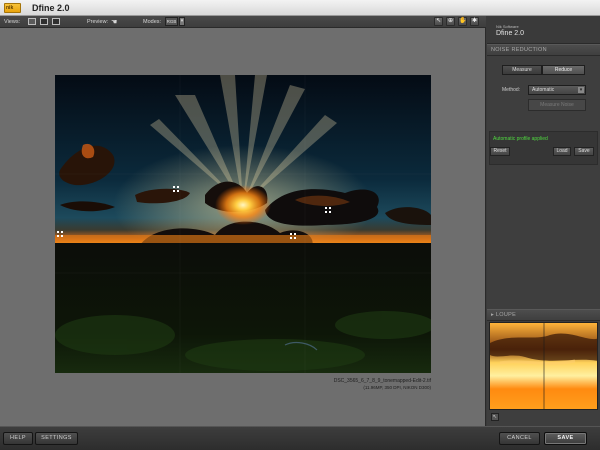 This screenshot has width=600, height=450. Describe the element at coordinates (438, 21) in the screenshot. I see `zoom-out-icon: ↖` at that location.